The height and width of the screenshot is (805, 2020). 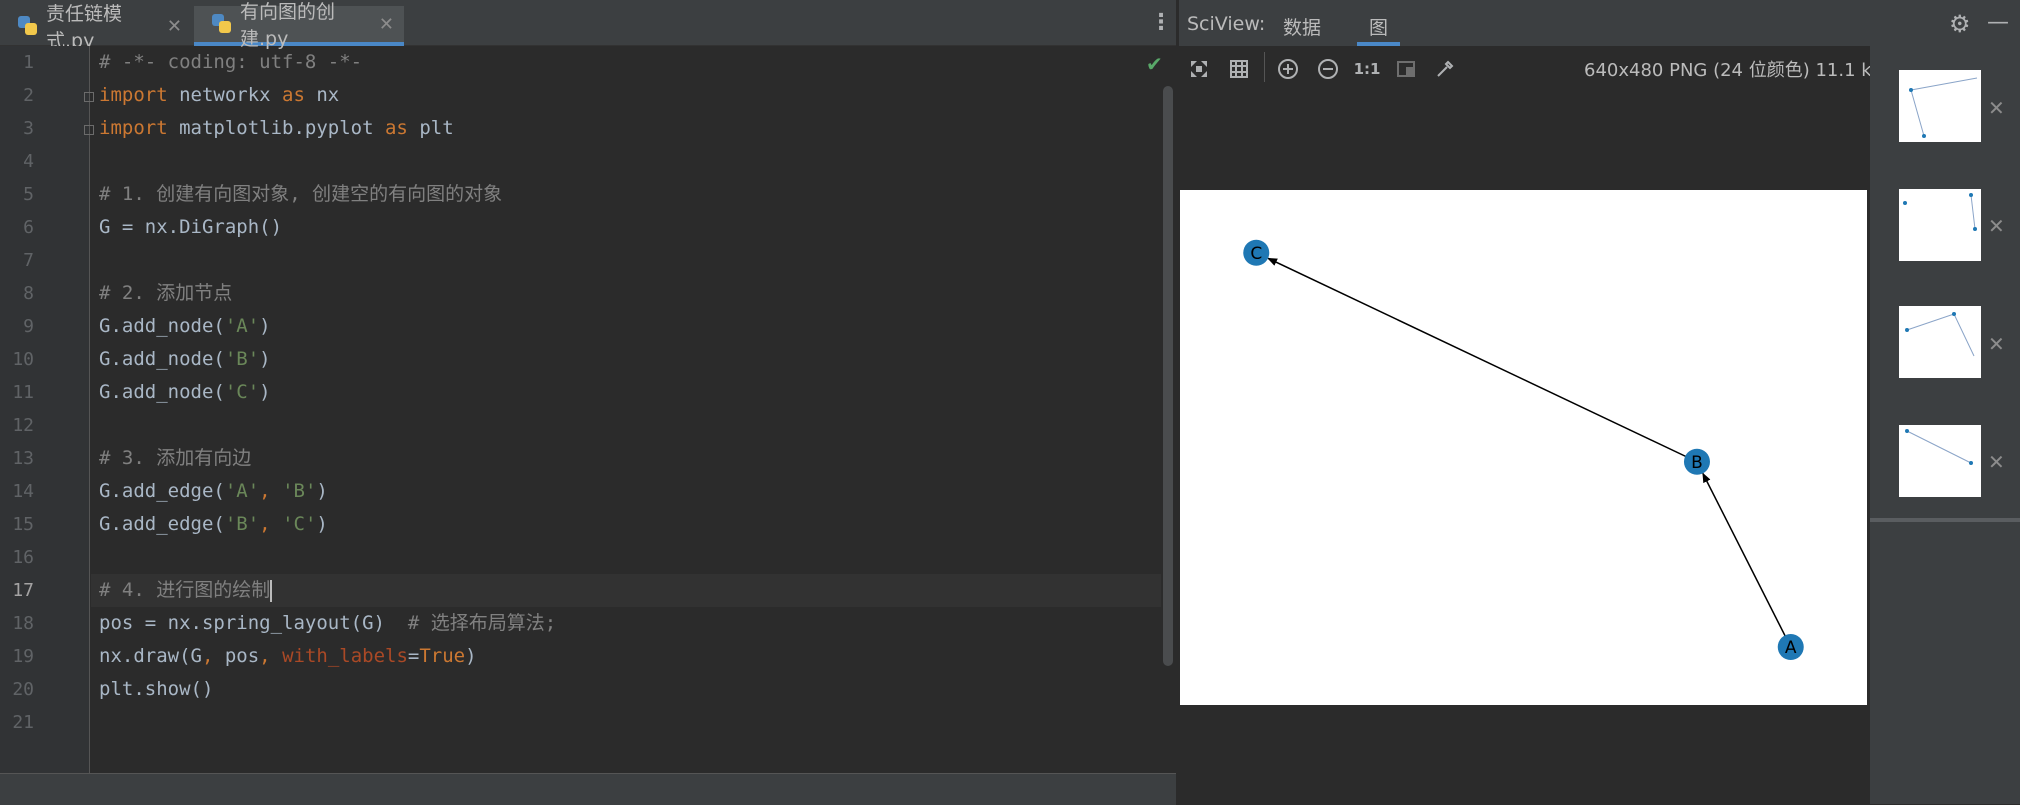 I want to click on background-icon, so click(x=1406, y=69).